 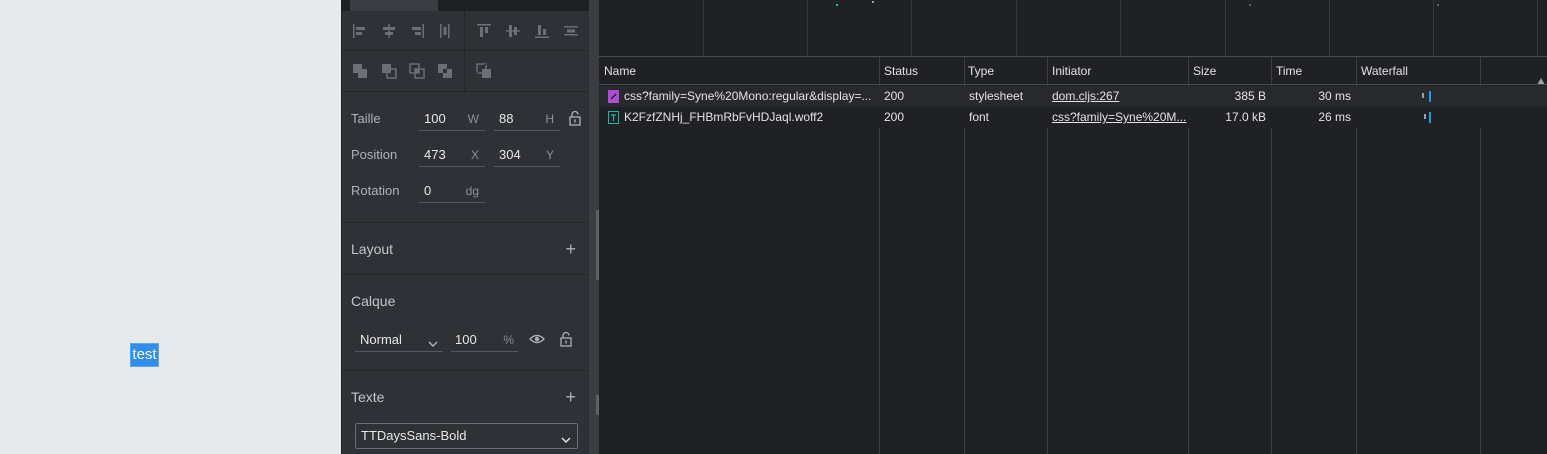 What do you see at coordinates (1117, 71) in the screenshot?
I see `column-header-initiator: Initiator` at bounding box center [1117, 71].